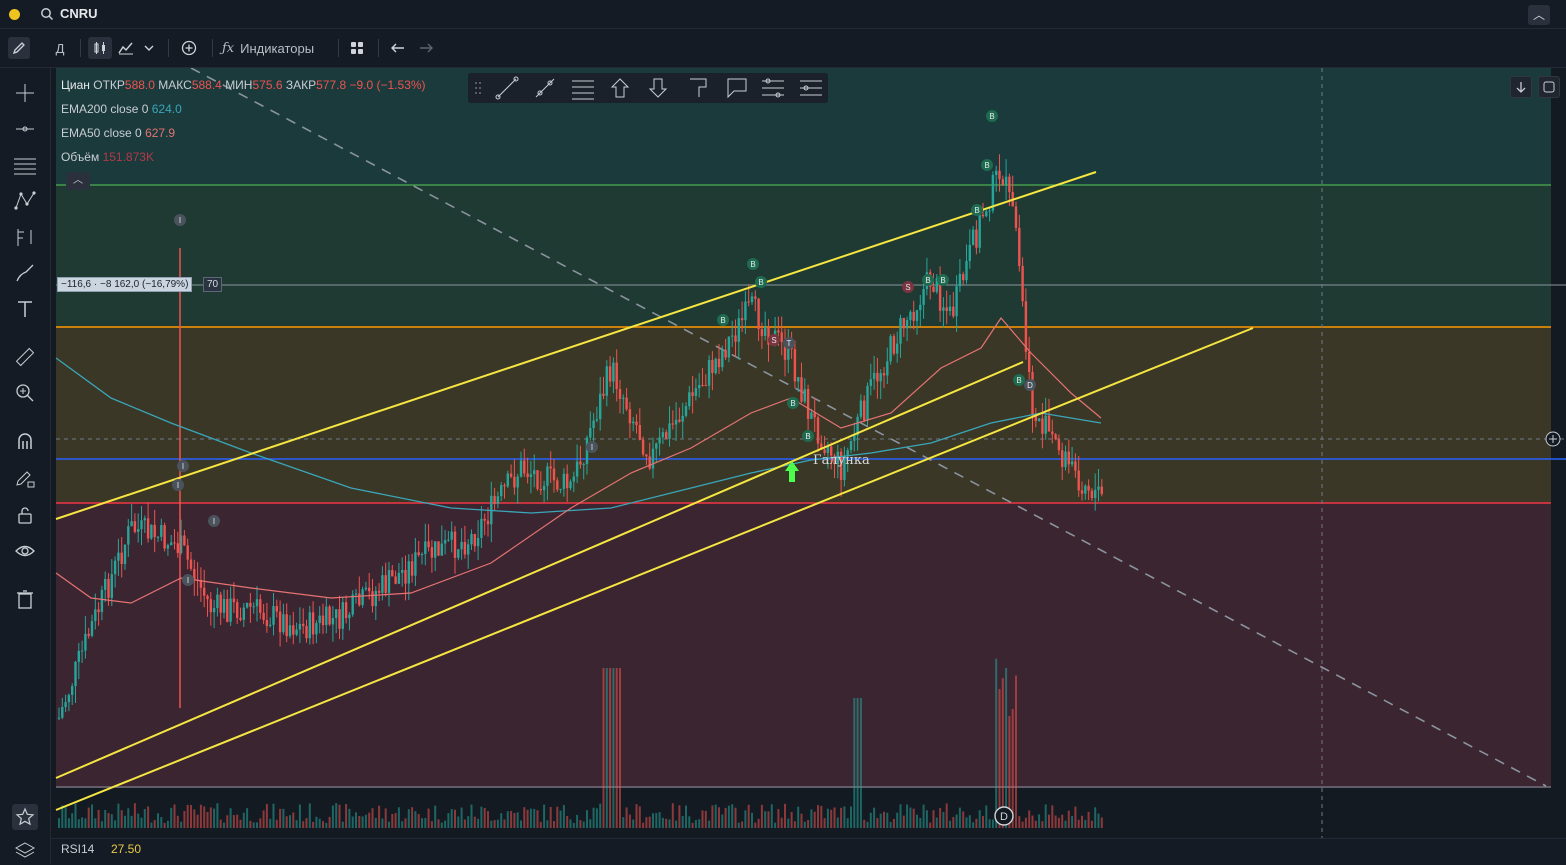  I want to click on measure-tag: −116,6 · −8 162,0 (−16,79%), so click(125, 284).